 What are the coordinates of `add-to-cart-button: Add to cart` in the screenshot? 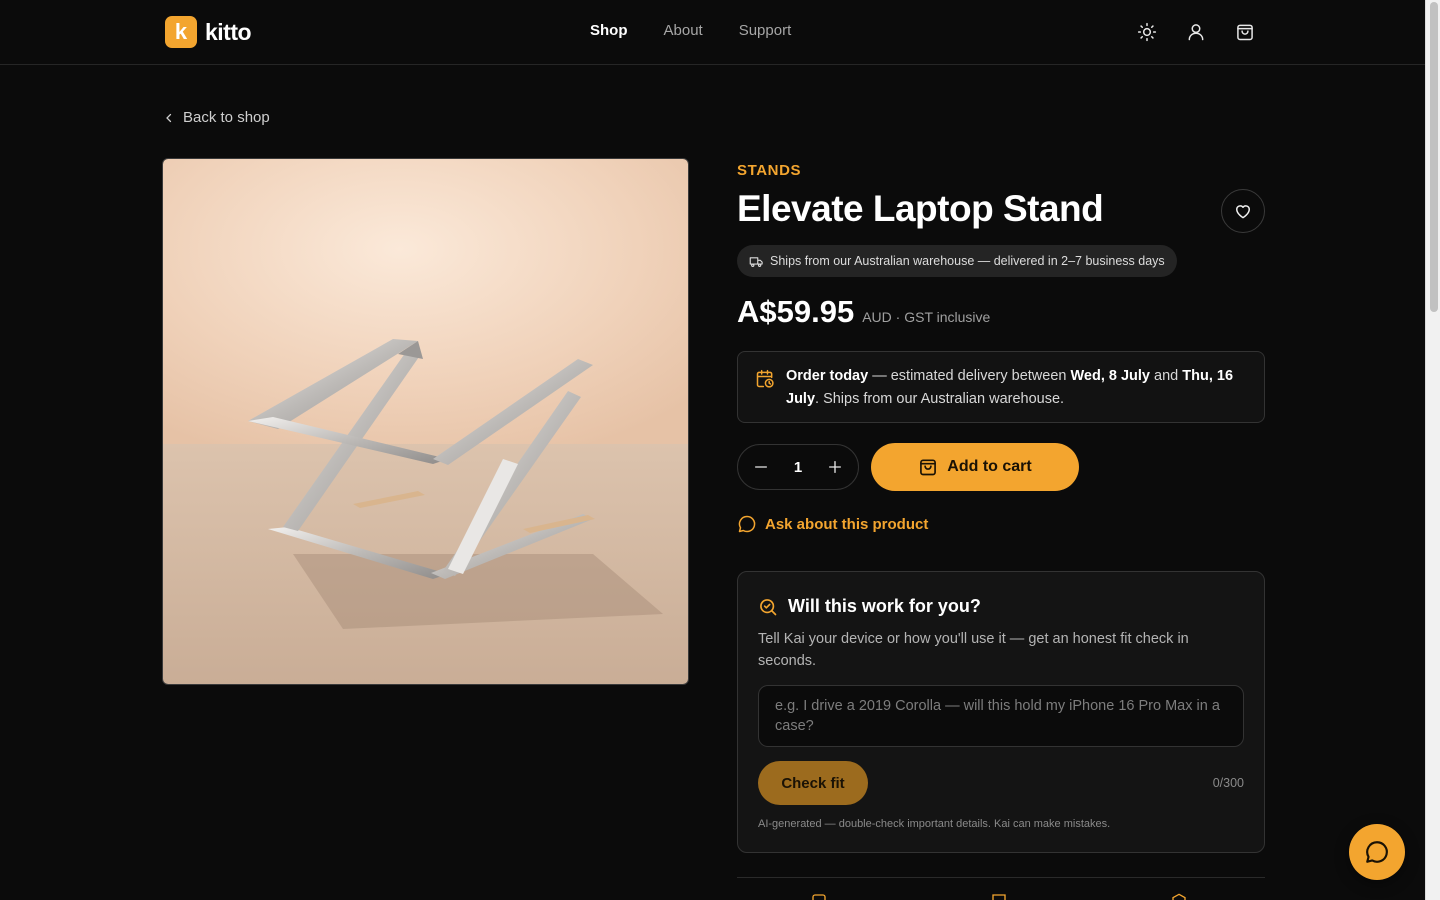 It's located at (975, 467).